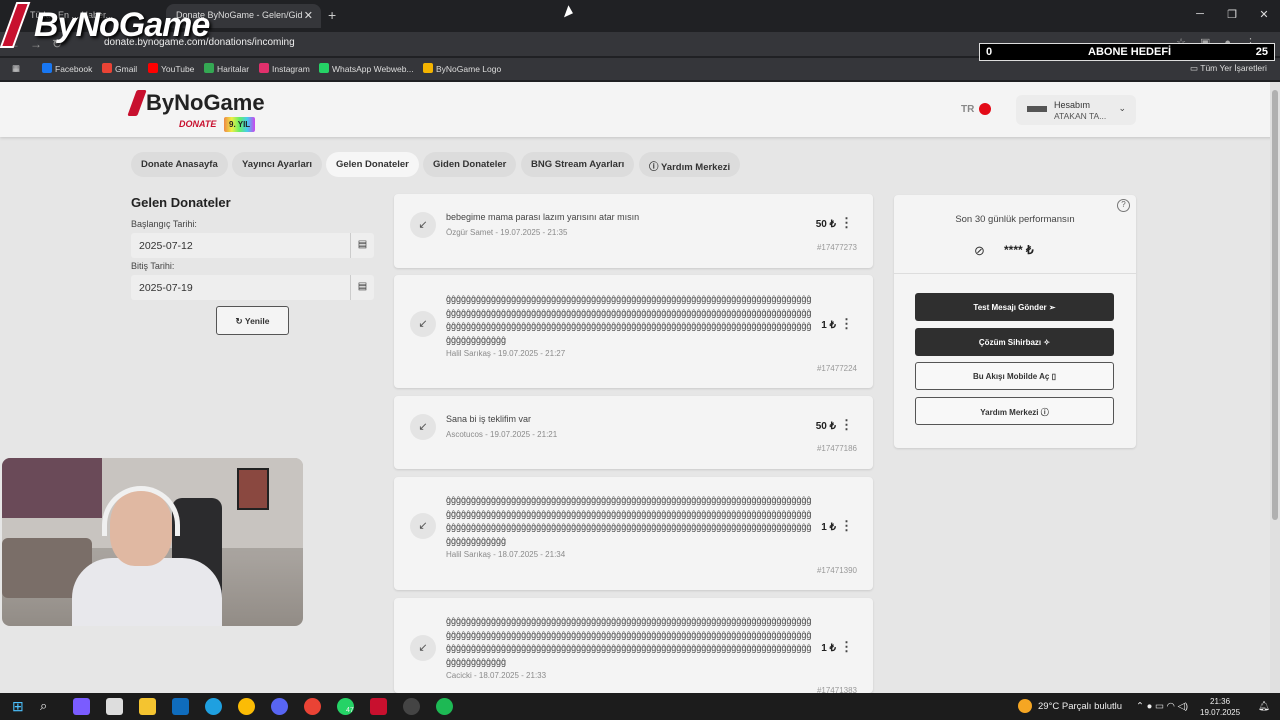 Image resolution: width=1280 pixels, height=720 pixels. What do you see at coordinates (350, 710) in the screenshot?
I see `whatsapp-badge: 47` at bounding box center [350, 710].